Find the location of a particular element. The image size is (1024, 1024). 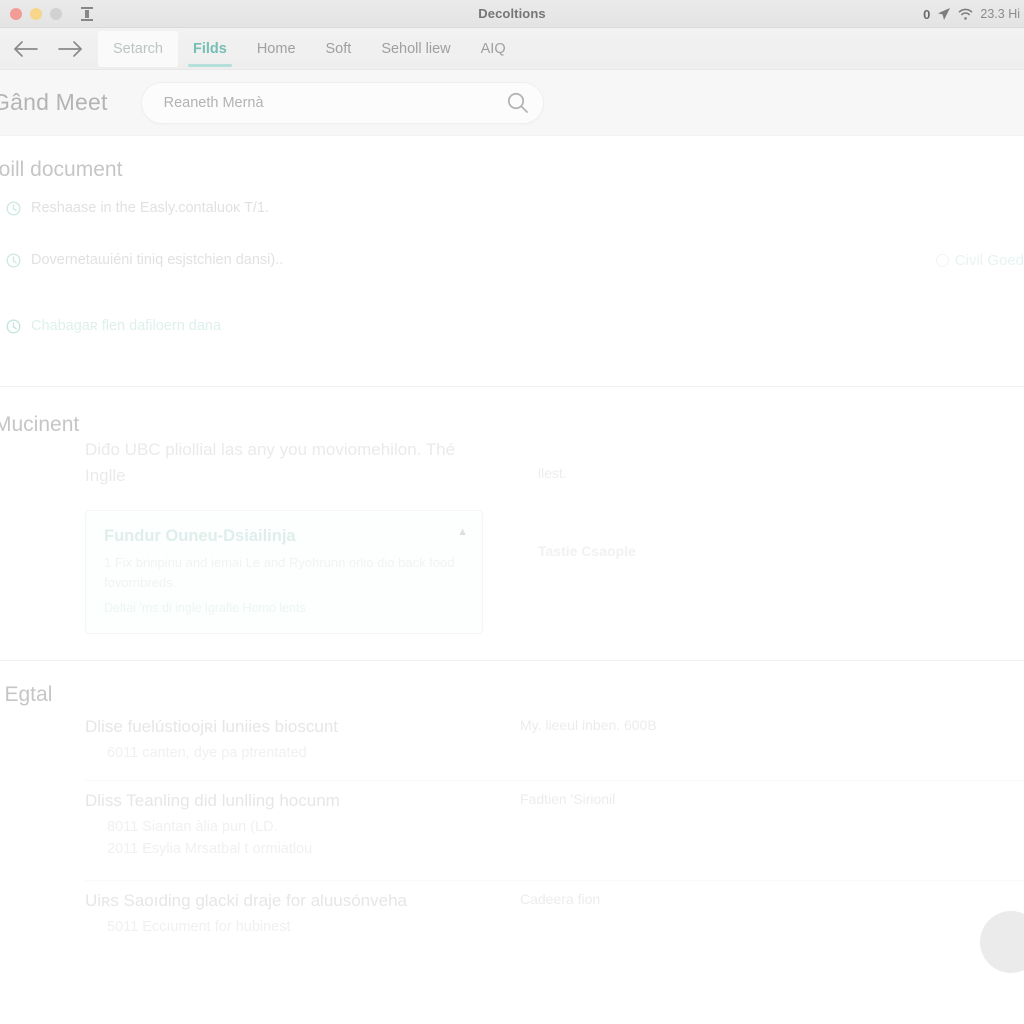

search-icon is located at coordinates (517, 102).